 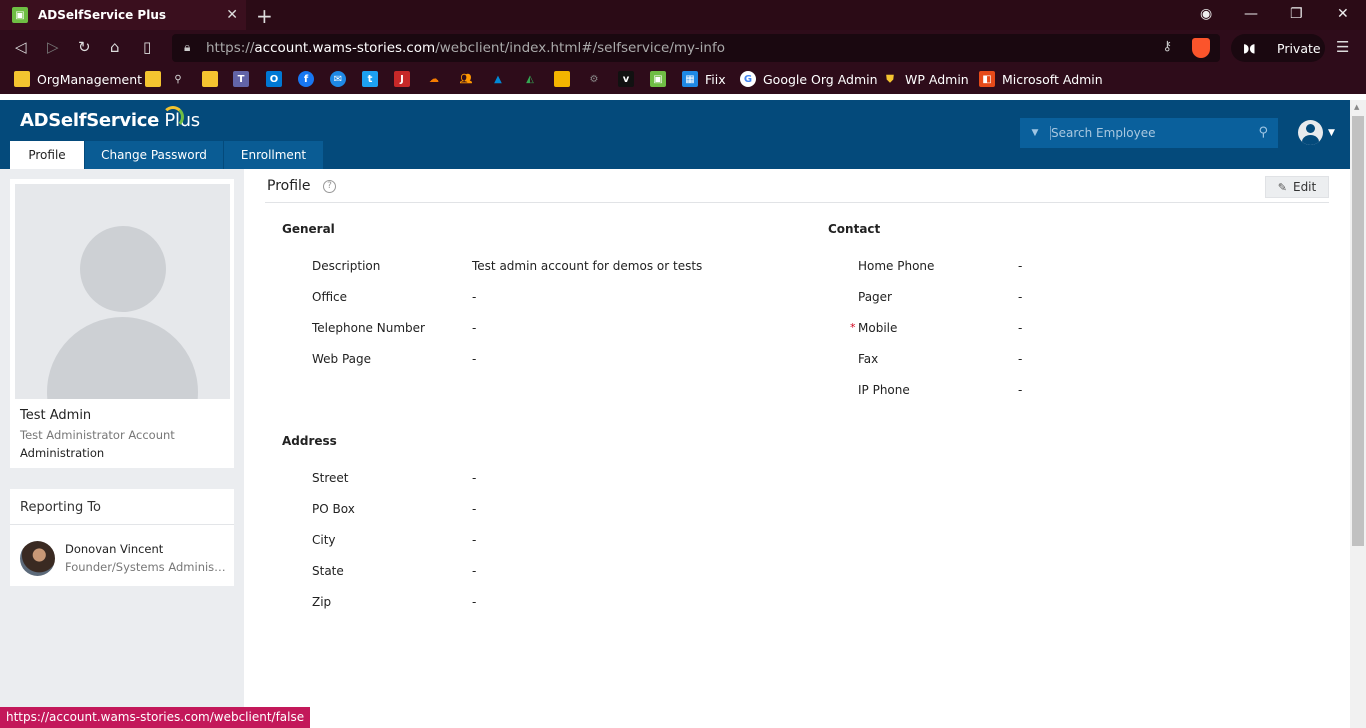 What do you see at coordinates (264, 16) in the screenshot?
I see `new-tab-icon: +` at bounding box center [264, 16].